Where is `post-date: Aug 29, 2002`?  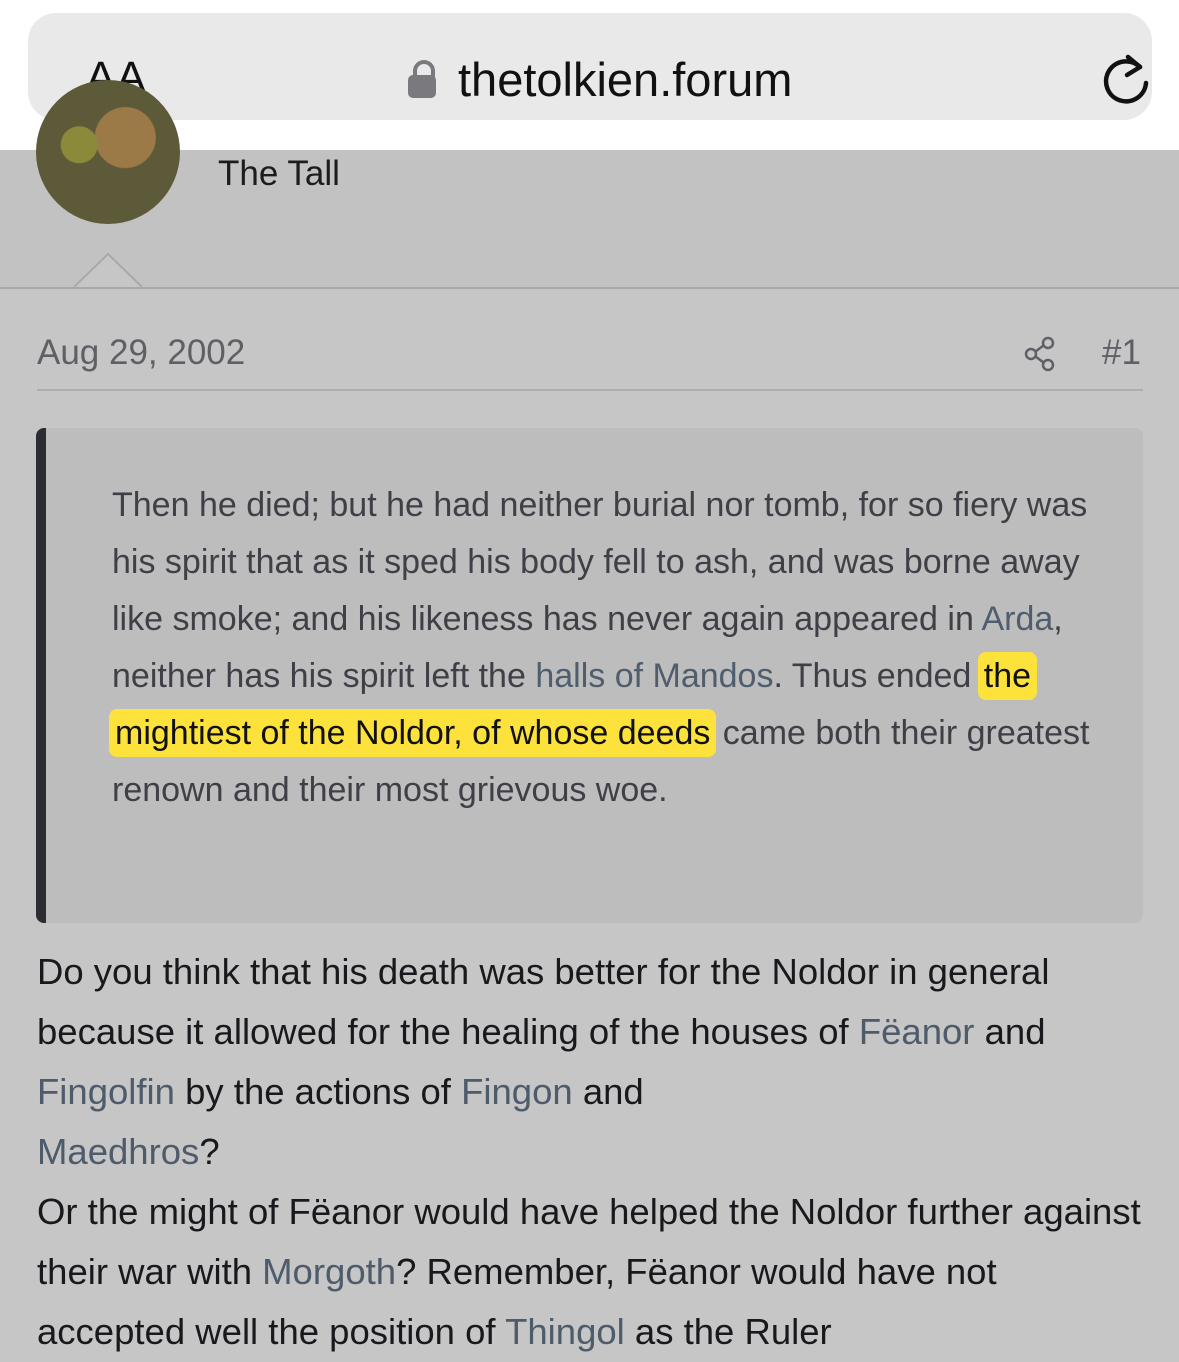 post-date: Aug 29, 2002 is located at coordinates (141, 353).